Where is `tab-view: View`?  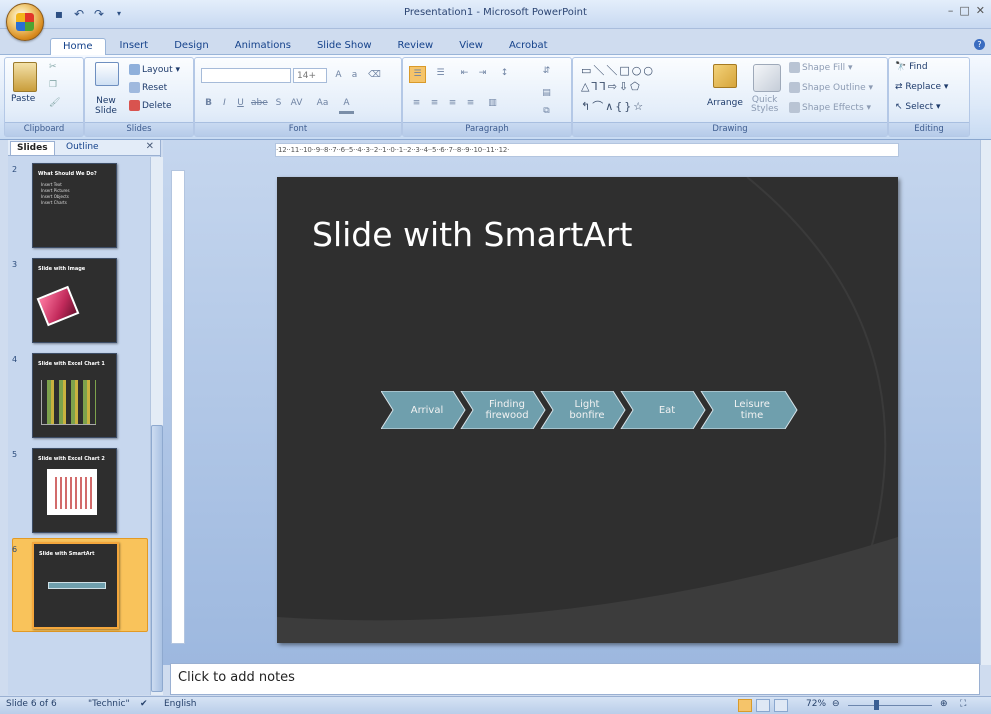
tab-view: View is located at coordinates (471, 46).